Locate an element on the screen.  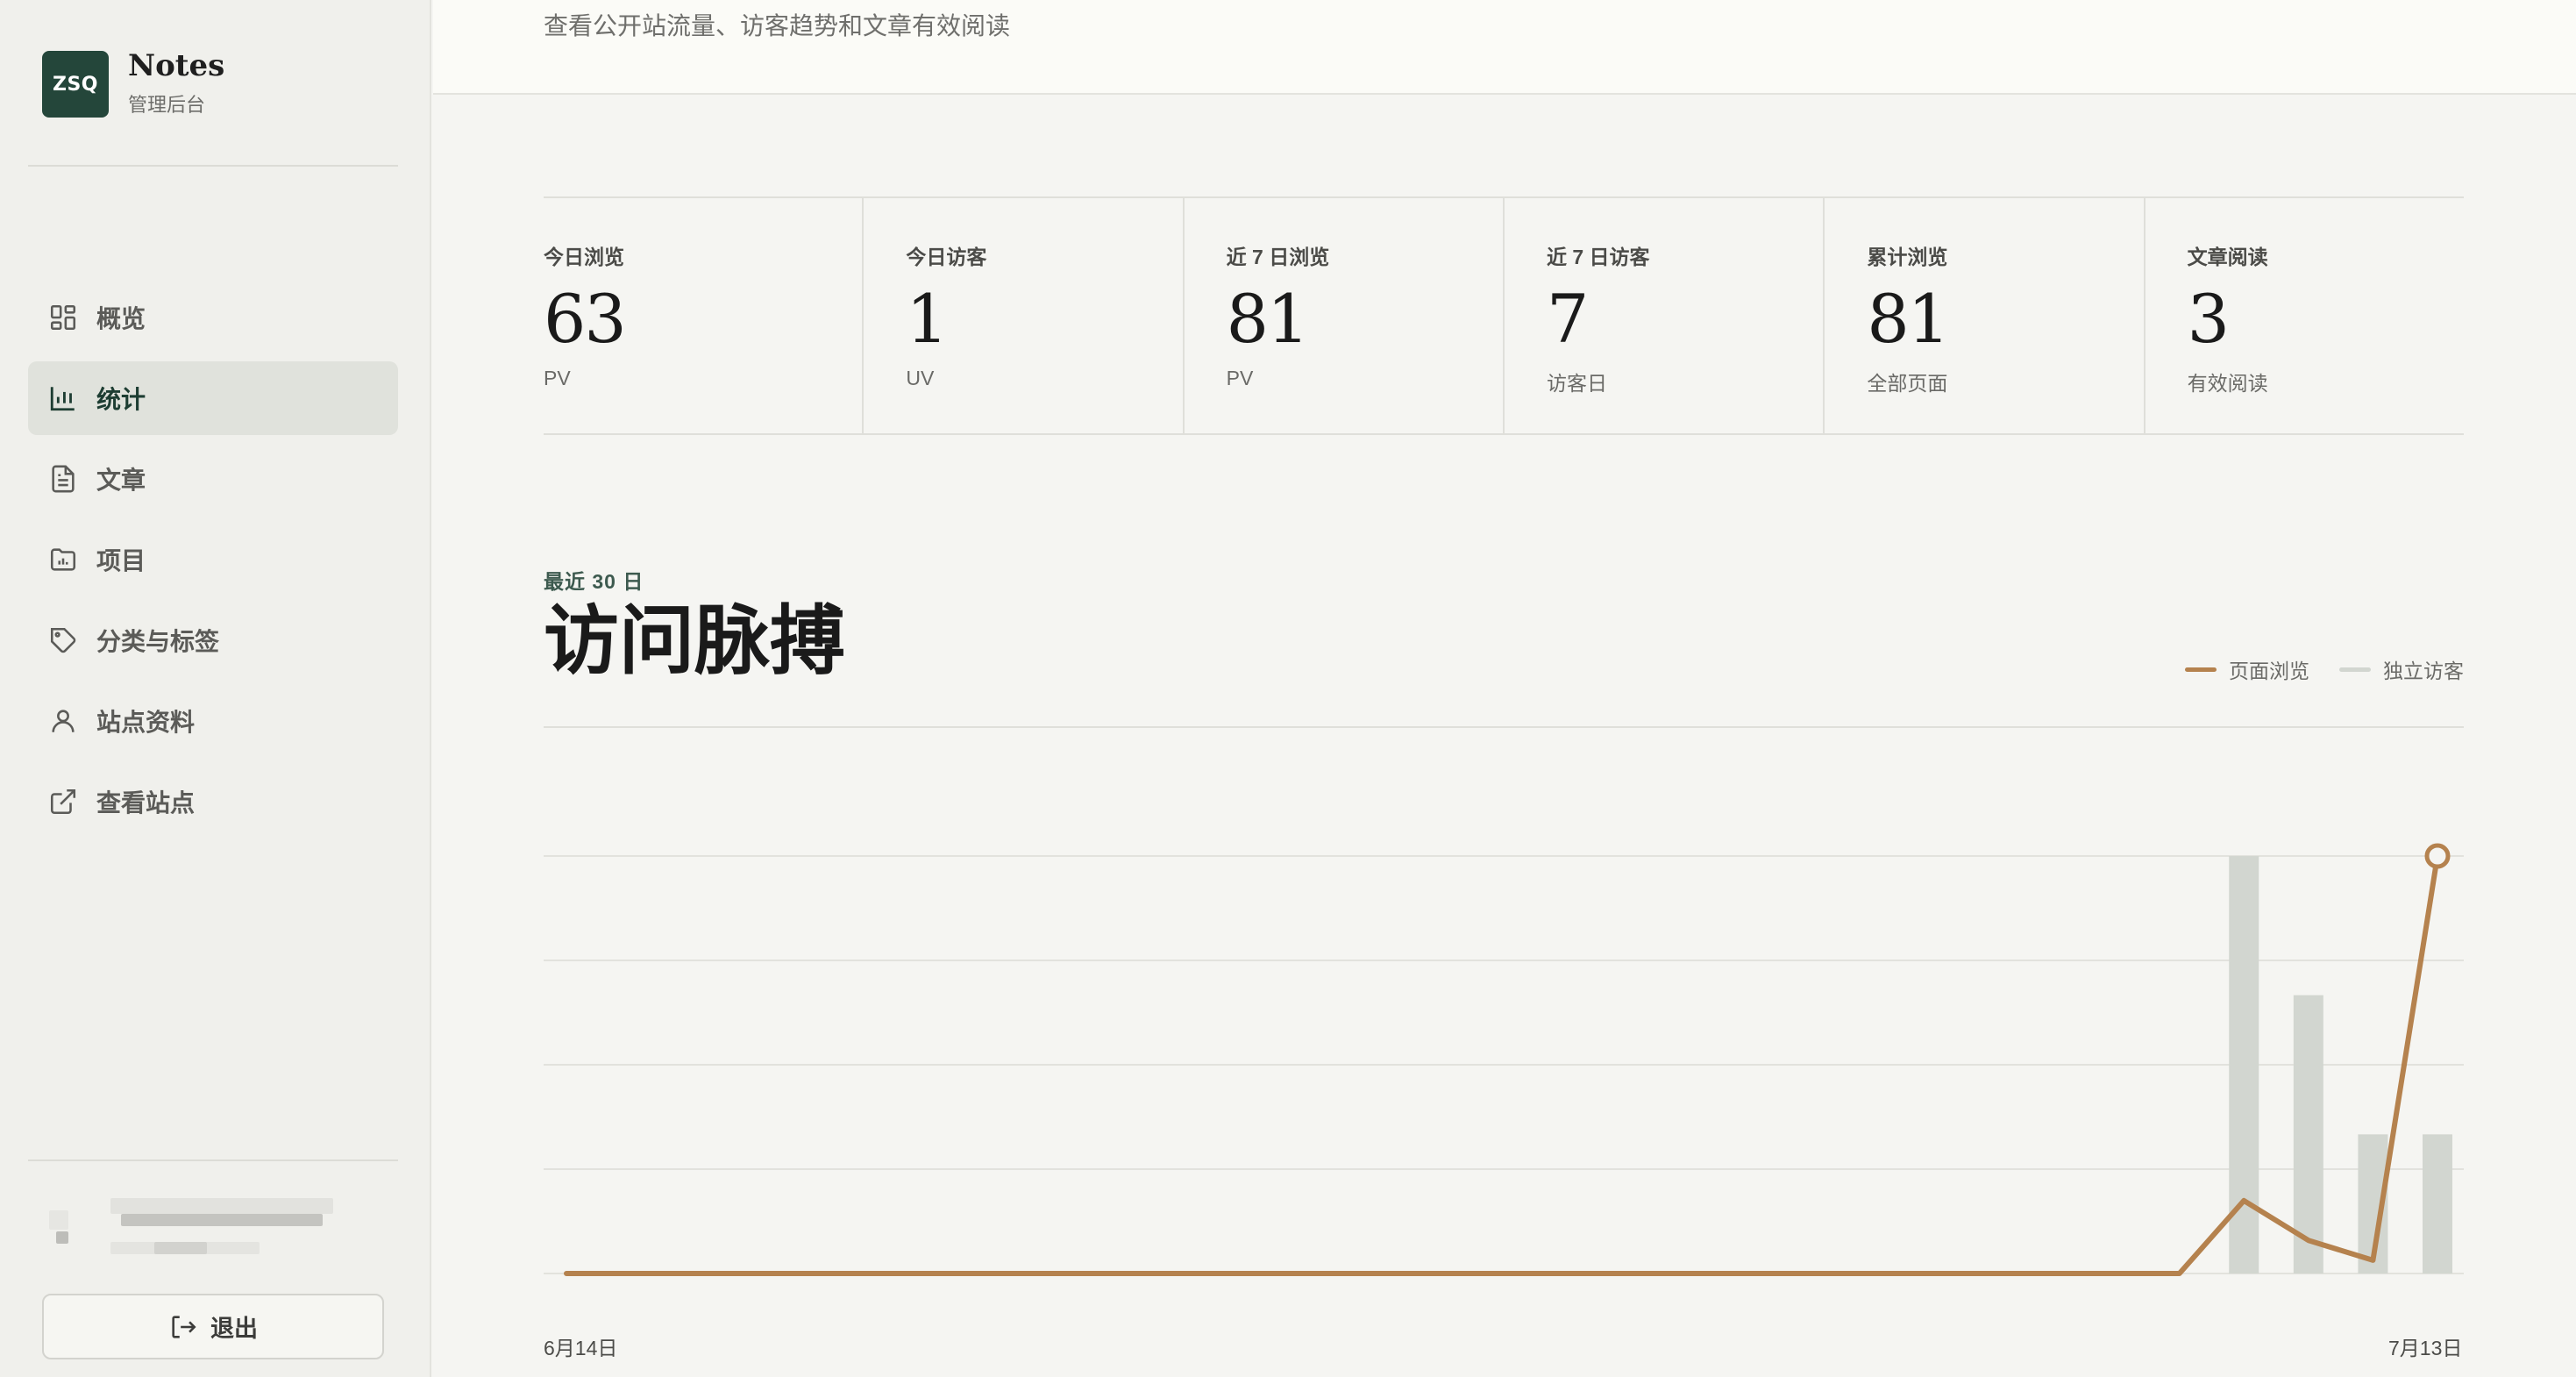
stat-unit: 全部页面 is located at coordinates (1907, 383).